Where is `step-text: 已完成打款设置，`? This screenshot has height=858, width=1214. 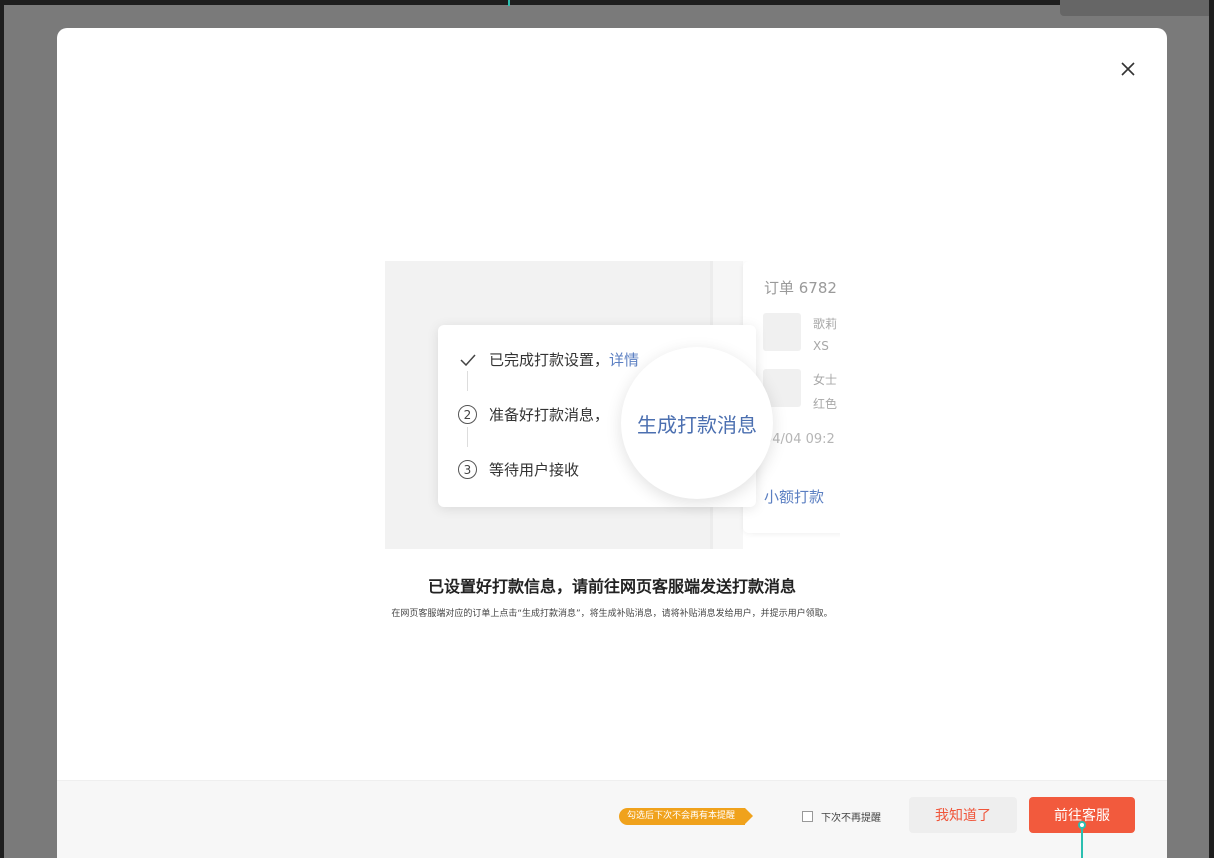 step-text: 已完成打款设置， is located at coordinates (549, 360).